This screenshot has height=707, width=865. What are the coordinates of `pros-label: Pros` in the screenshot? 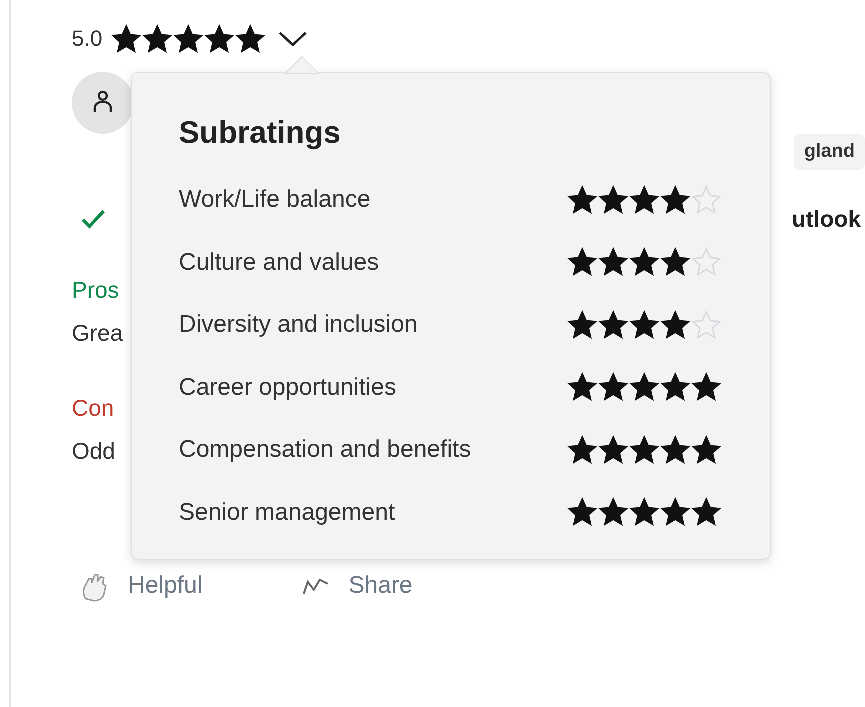 It's located at (96, 290).